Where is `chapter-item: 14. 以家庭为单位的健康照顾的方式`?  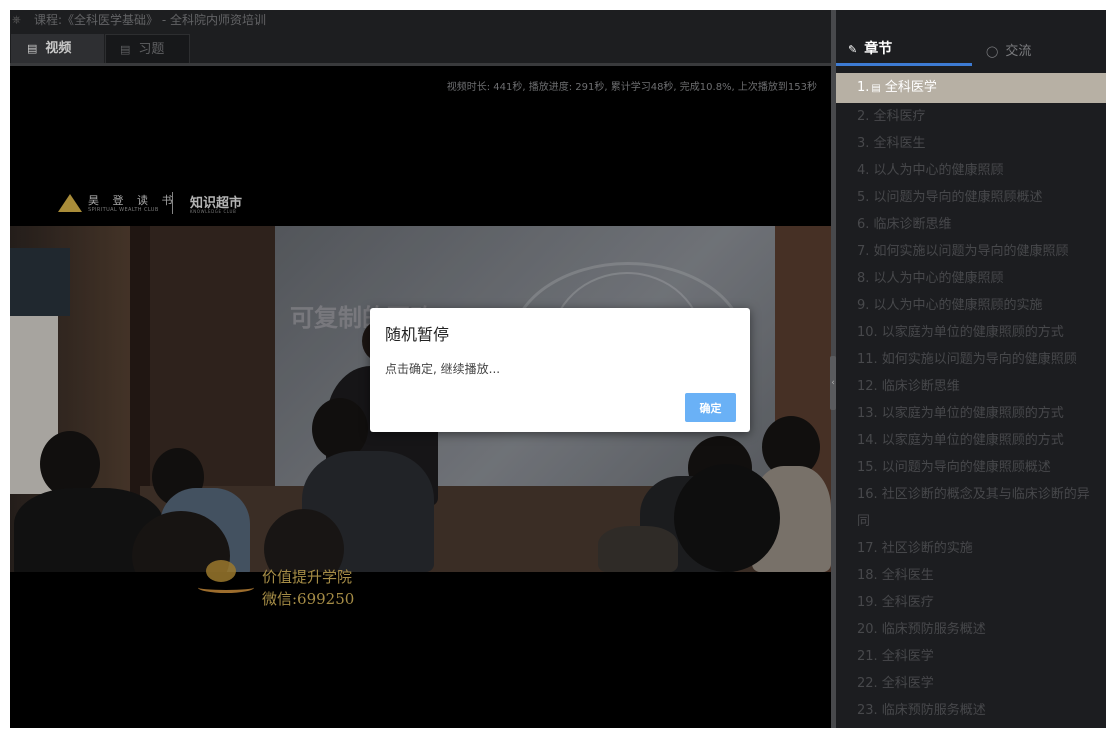 chapter-item: 14. 以家庭为单位的健康照顾的方式 is located at coordinates (971, 440).